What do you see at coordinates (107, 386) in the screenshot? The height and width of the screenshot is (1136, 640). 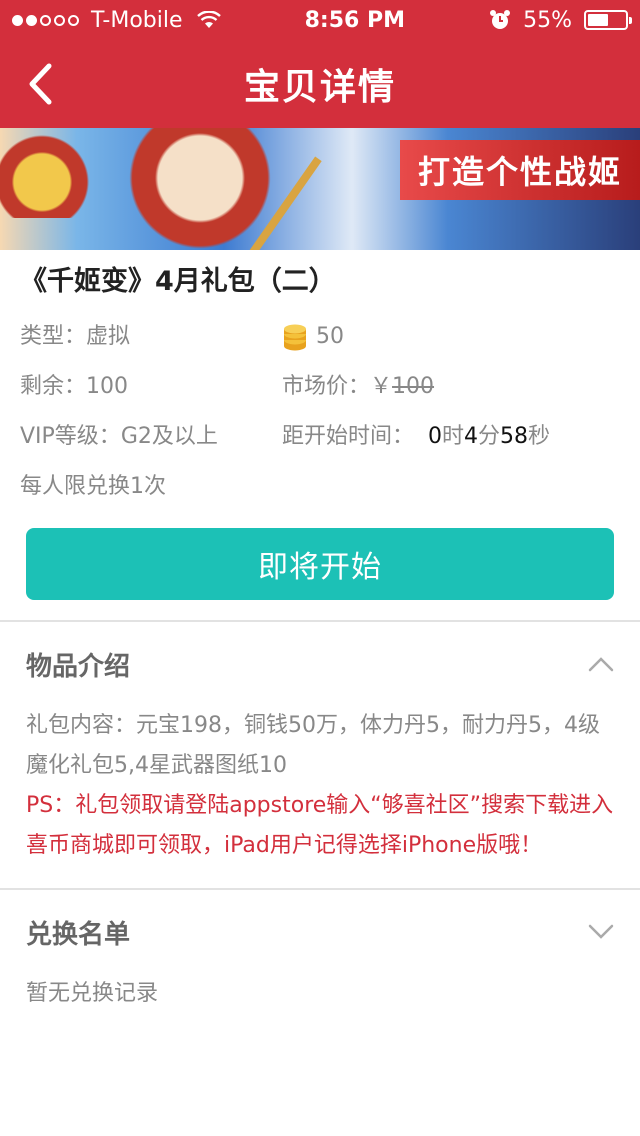 I see `remaining-value: 100` at bounding box center [107, 386].